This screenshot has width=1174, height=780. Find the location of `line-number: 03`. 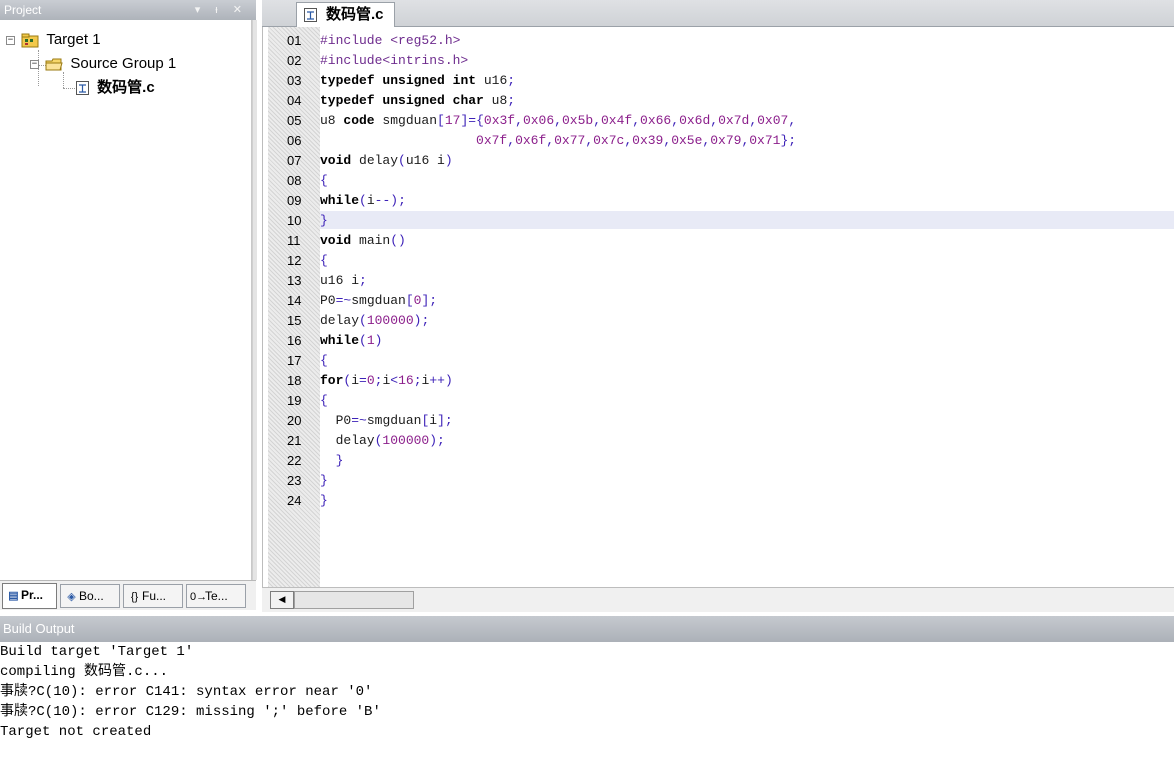

line-number: 03 is located at coordinates (294, 80).